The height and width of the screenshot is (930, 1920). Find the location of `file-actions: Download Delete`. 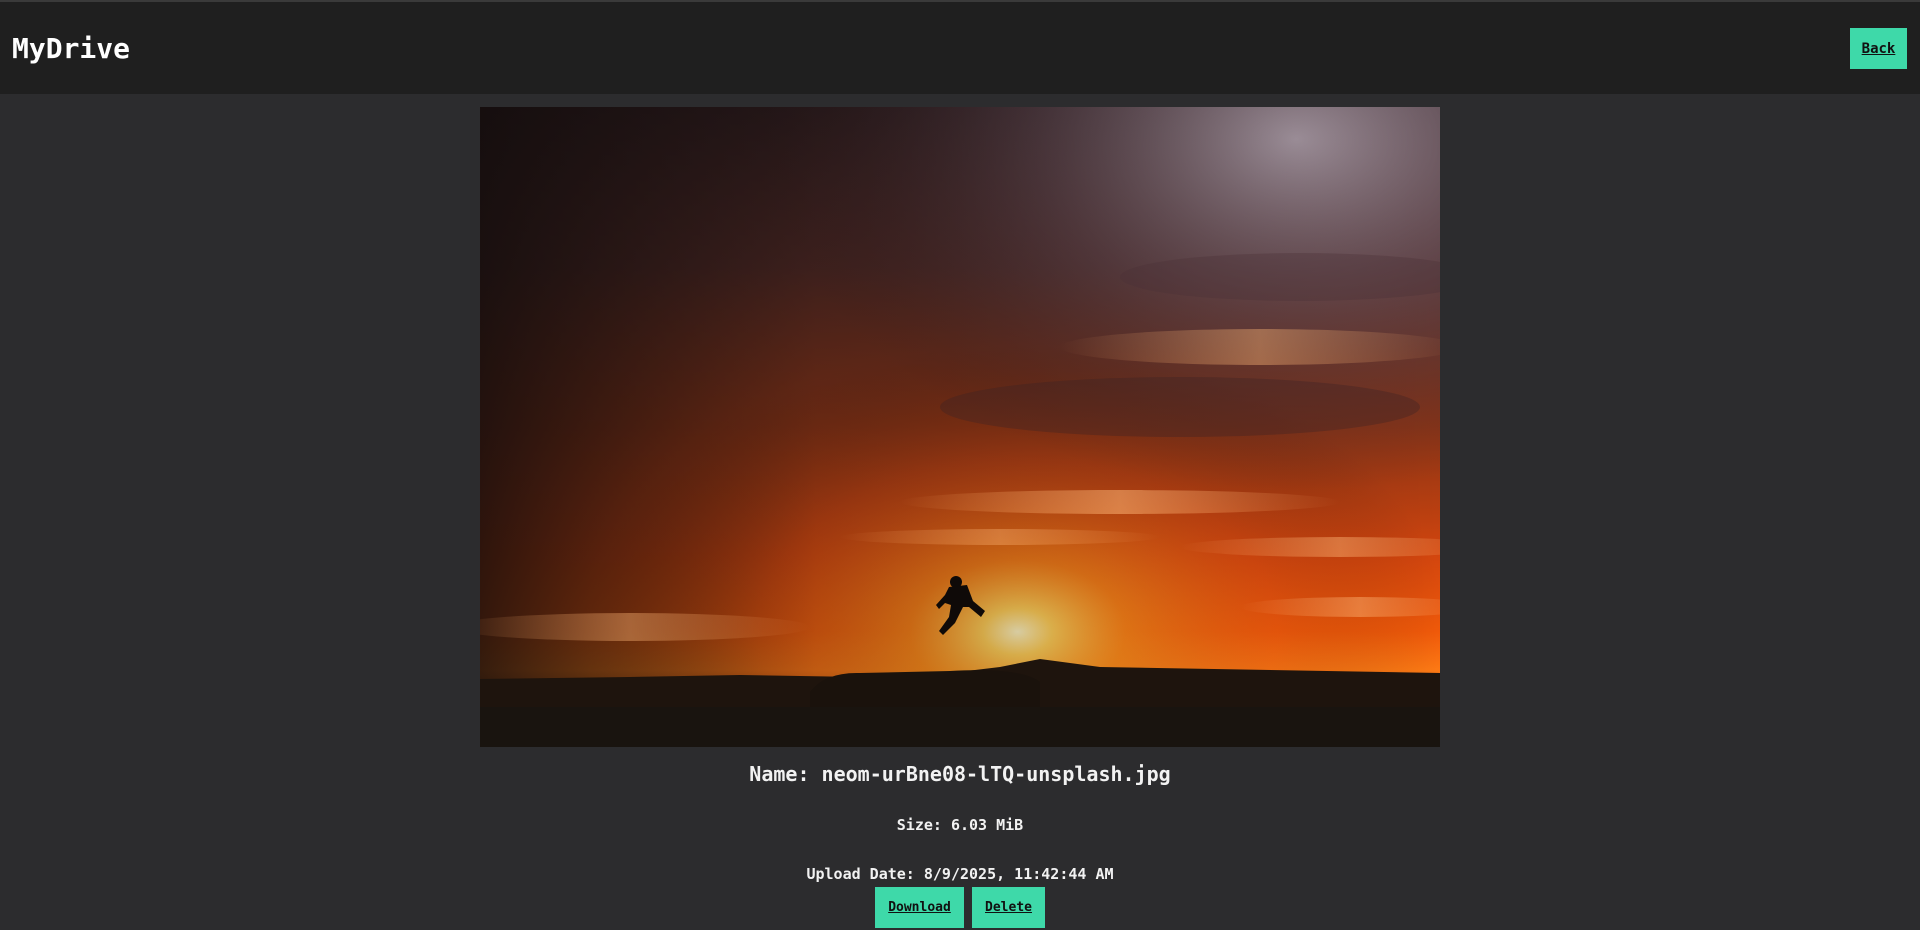

file-actions: Download Delete is located at coordinates (960, 907).